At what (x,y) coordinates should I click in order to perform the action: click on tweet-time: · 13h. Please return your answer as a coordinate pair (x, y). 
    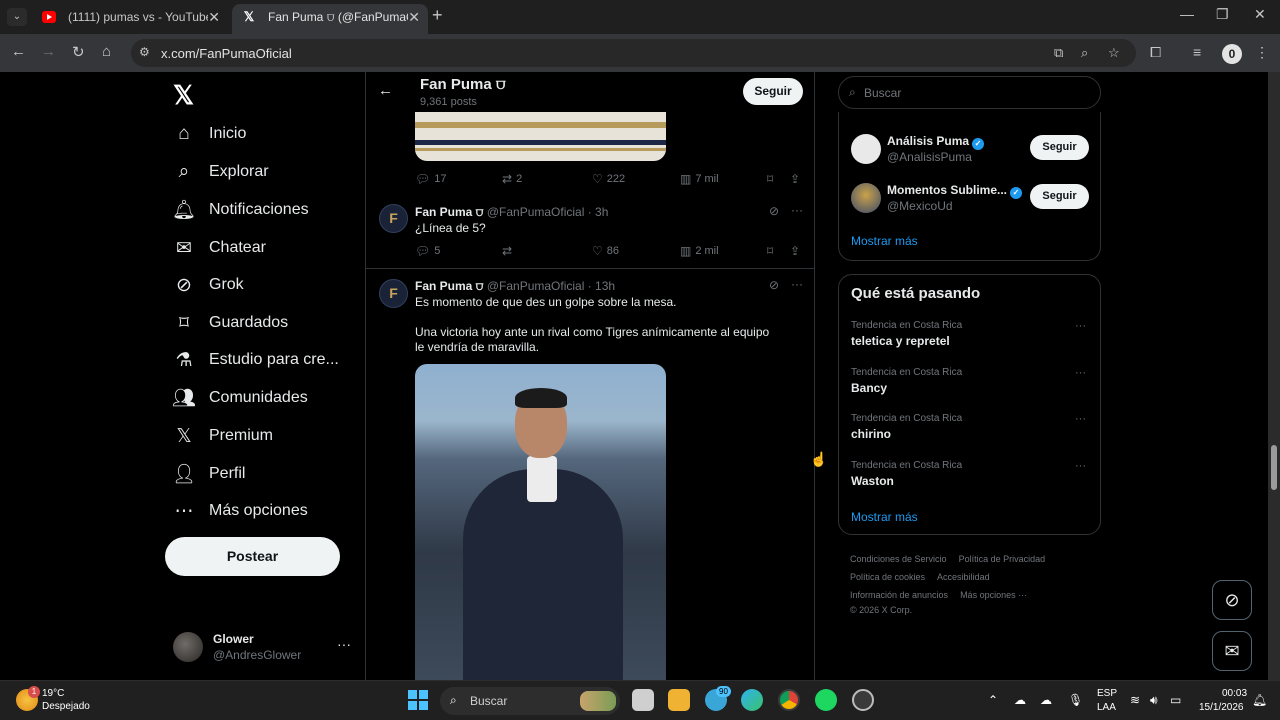
    Looking at the image, I should click on (601, 286).